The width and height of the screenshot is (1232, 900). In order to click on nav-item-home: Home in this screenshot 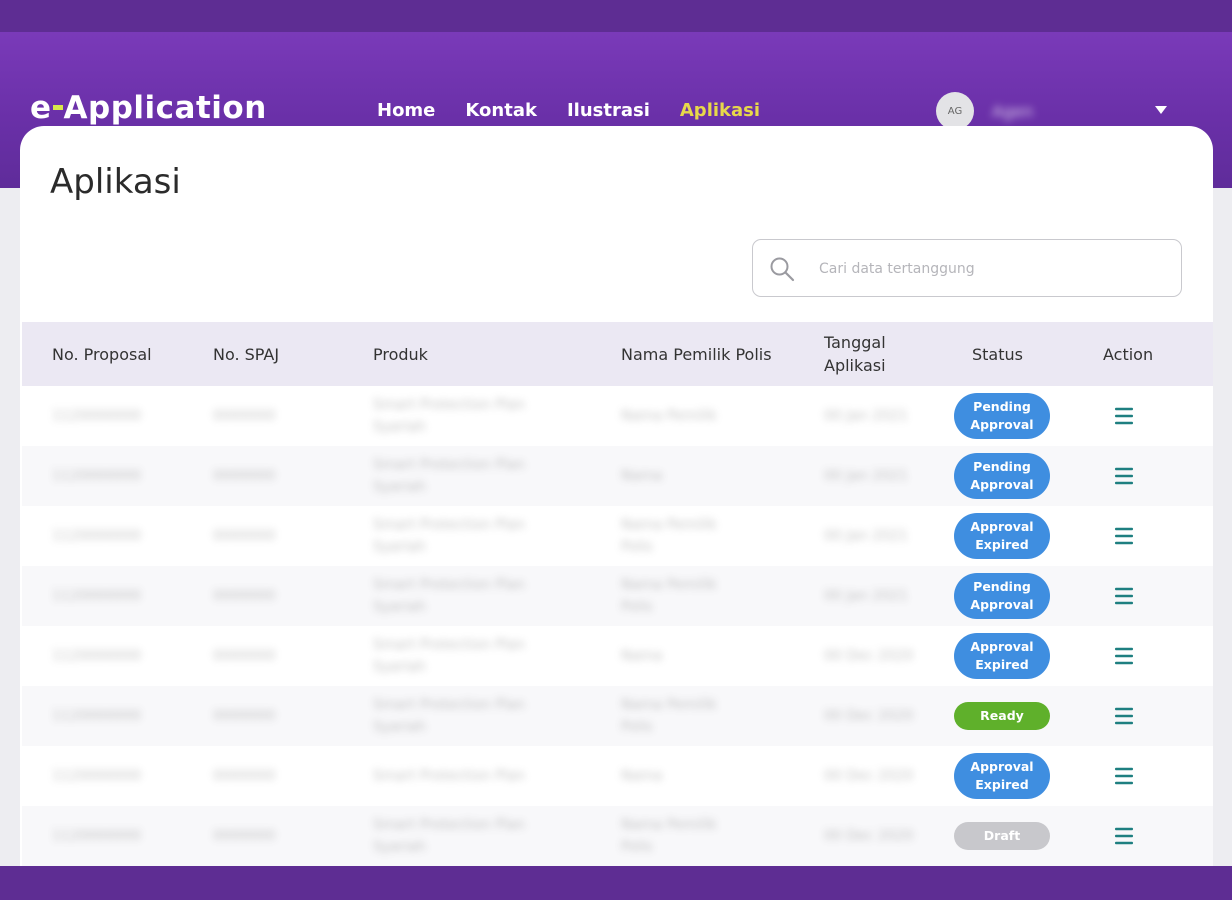, I will do `click(406, 113)`.